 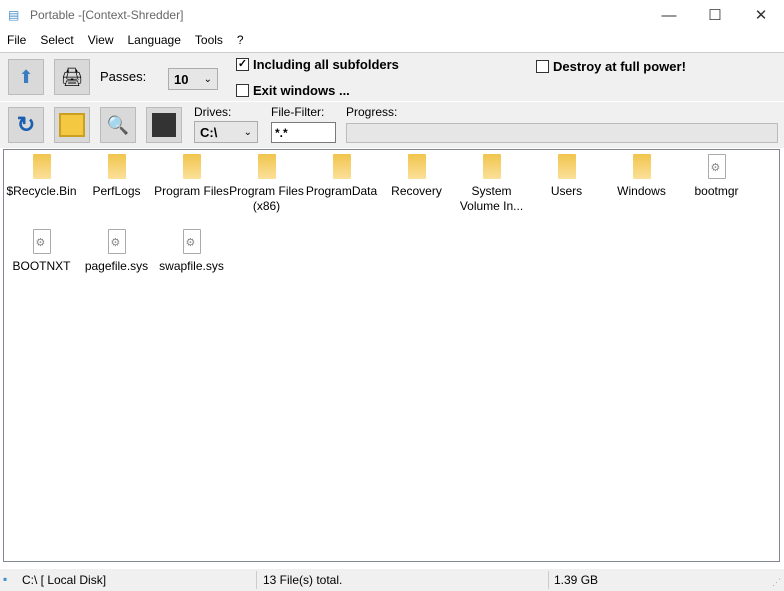 I want to click on file-filter-input, so click(x=303, y=132).